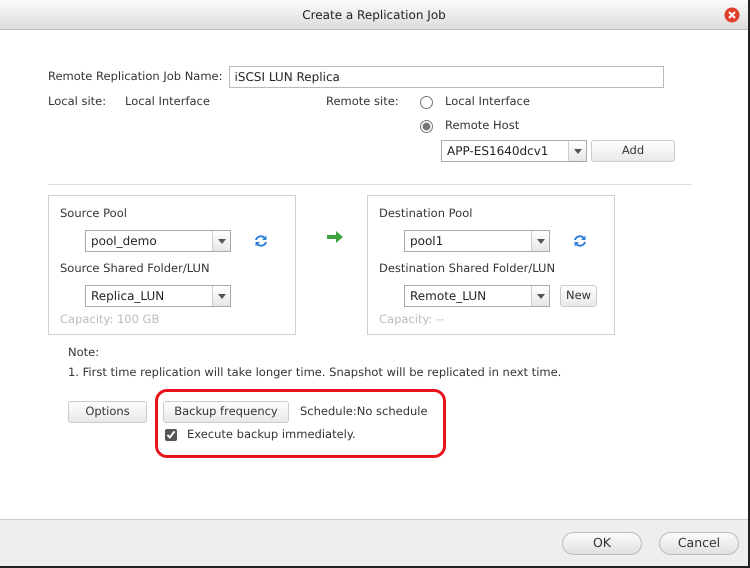 This screenshot has height=568, width=750. I want to click on checkbox-label: Execute backup immediately., so click(271, 434).